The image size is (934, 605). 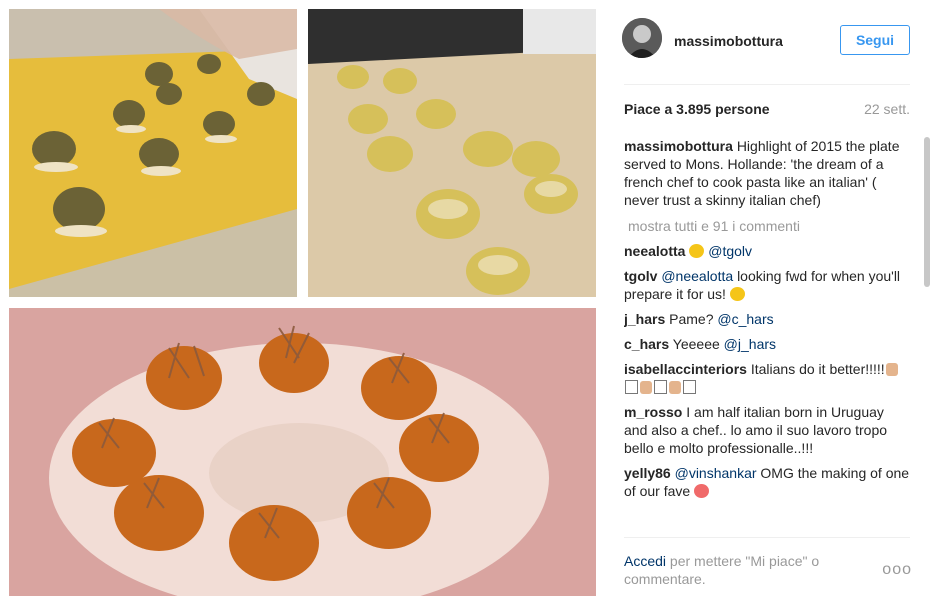 I want to click on comment-mention: @j_hars, so click(x=750, y=344).